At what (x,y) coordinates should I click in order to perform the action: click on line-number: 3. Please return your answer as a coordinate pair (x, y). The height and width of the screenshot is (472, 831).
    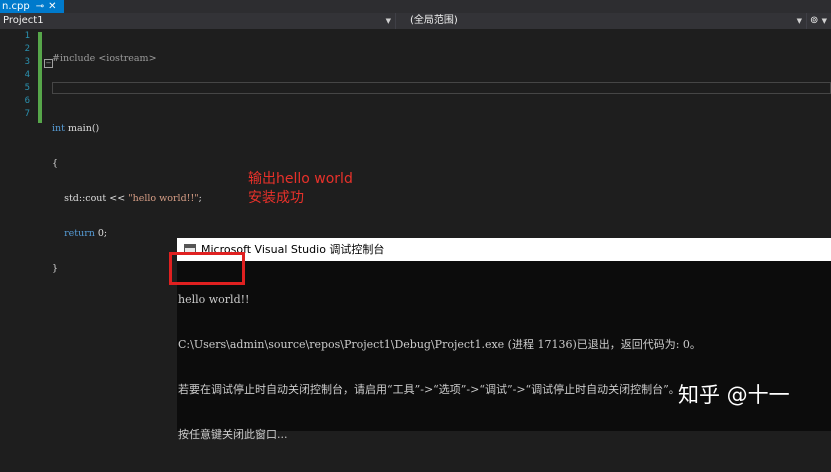
    Looking at the image, I should click on (27, 62).